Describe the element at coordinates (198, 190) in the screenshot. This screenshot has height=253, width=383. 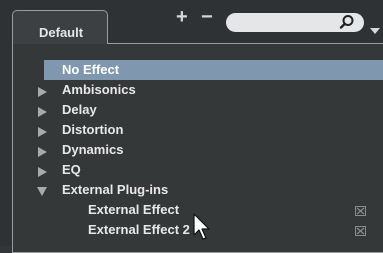
I see `list-item-external-plug-ins: External Plug-ins` at that location.